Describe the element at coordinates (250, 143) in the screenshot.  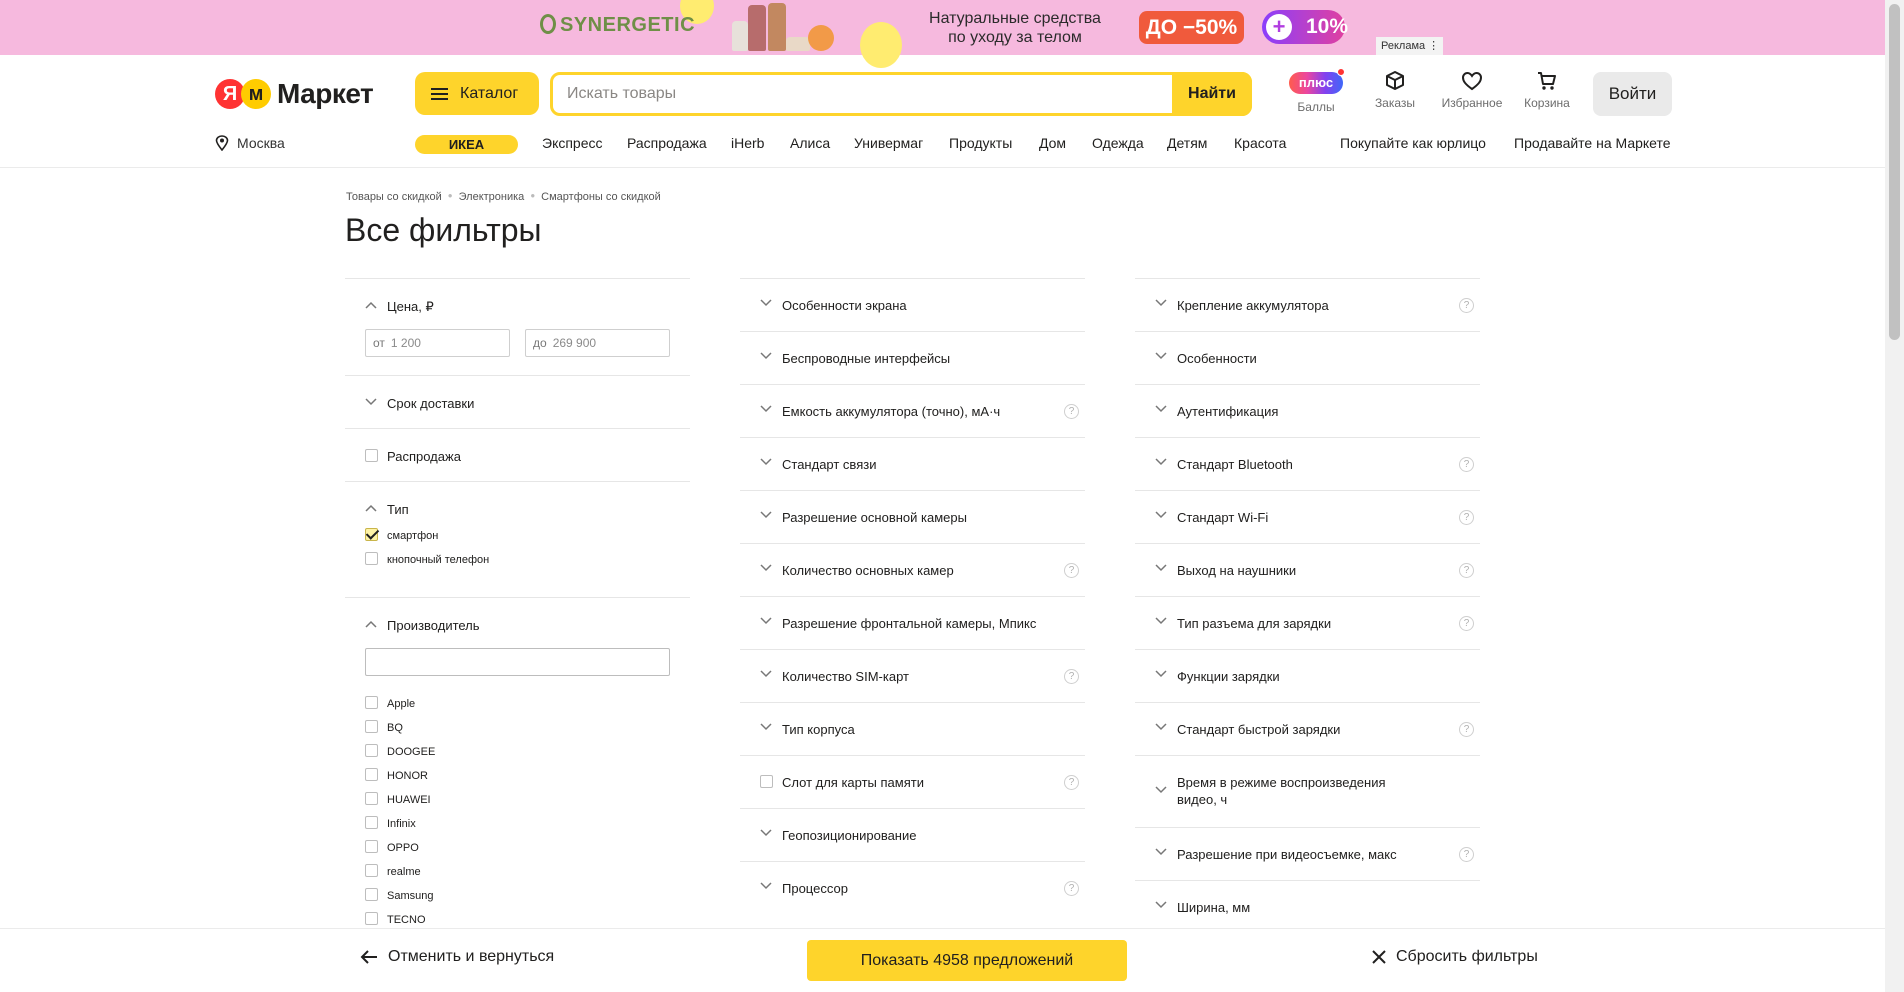
I see `city-selector: Москва` at that location.